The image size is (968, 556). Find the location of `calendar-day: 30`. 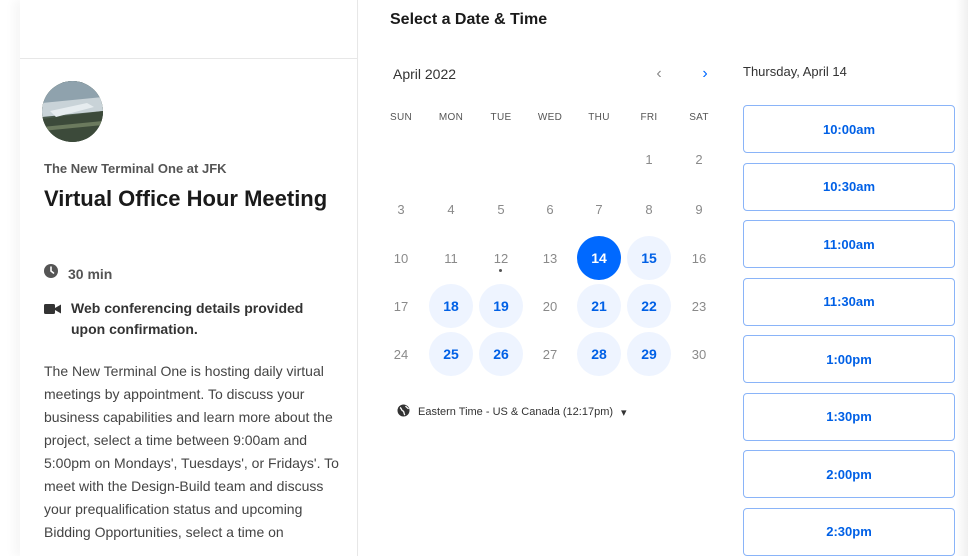

calendar-day: 30 is located at coordinates (699, 354).